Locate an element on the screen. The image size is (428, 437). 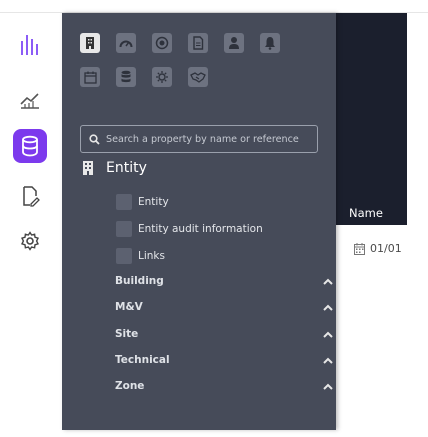
option-entity: Entity is located at coordinates (142, 202).